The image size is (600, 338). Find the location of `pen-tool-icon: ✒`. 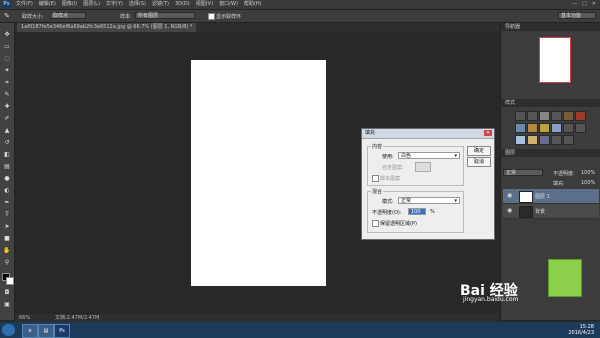

pen-tool-icon: ✒ is located at coordinates (7, 202).